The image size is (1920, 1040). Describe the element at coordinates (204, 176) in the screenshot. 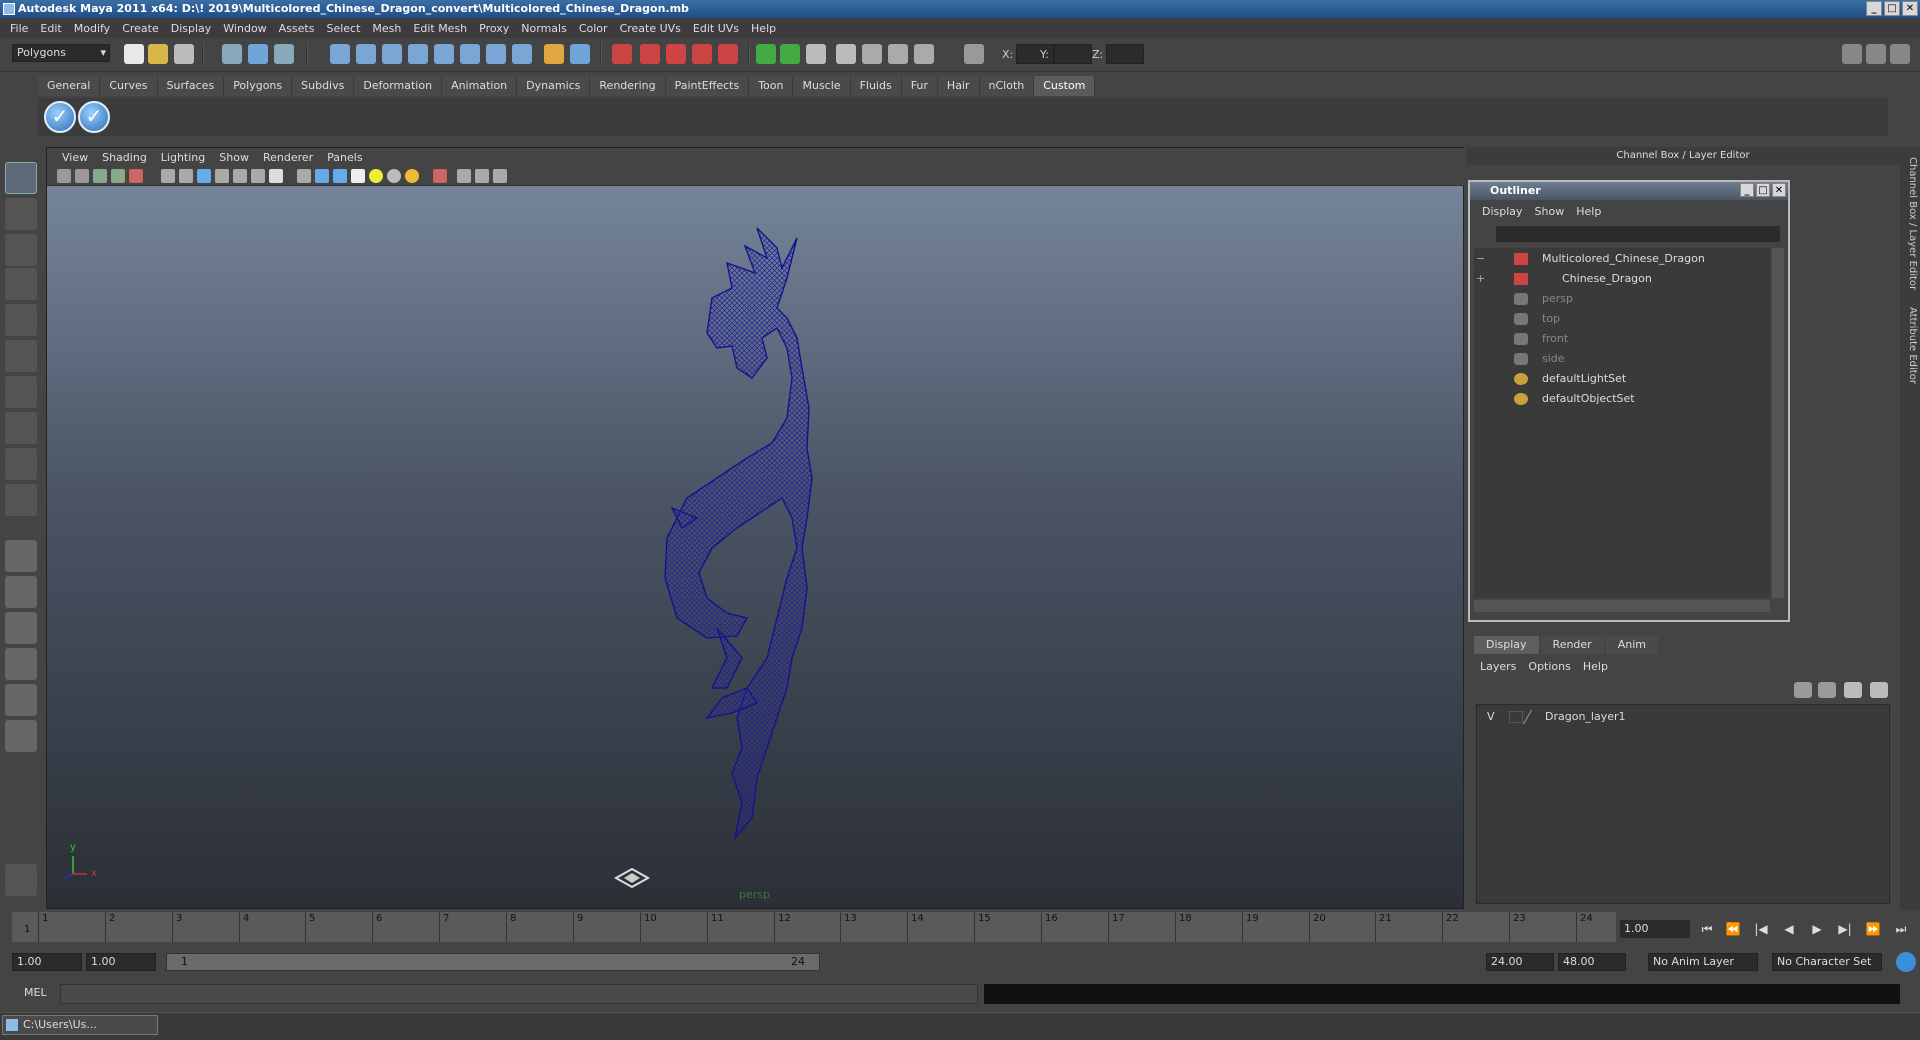

I see `resolution-gate-icon` at that location.